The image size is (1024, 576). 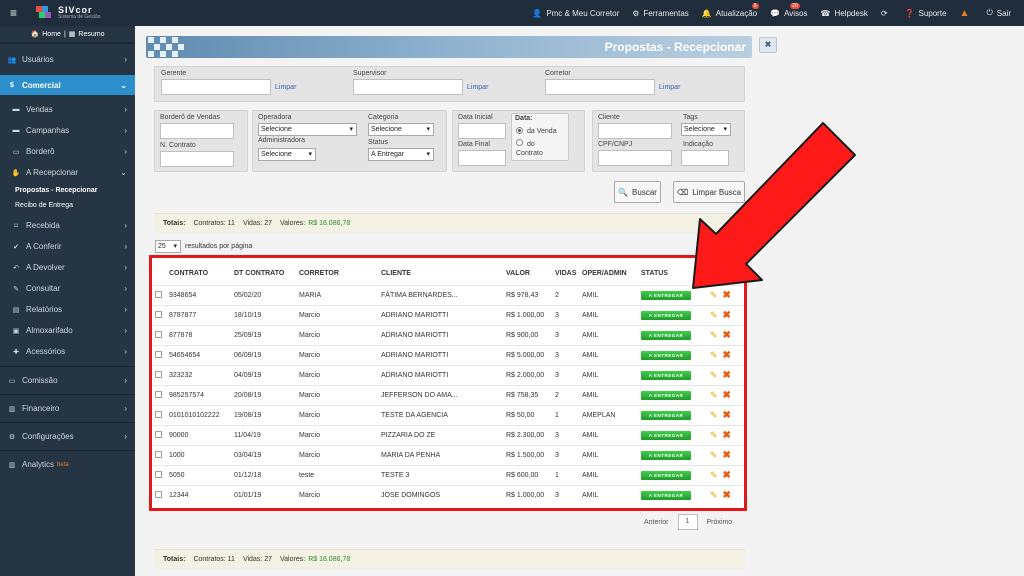 What do you see at coordinates (307, 129) in the screenshot?
I see `operadora-select: Selecione` at bounding box center [307, 129].